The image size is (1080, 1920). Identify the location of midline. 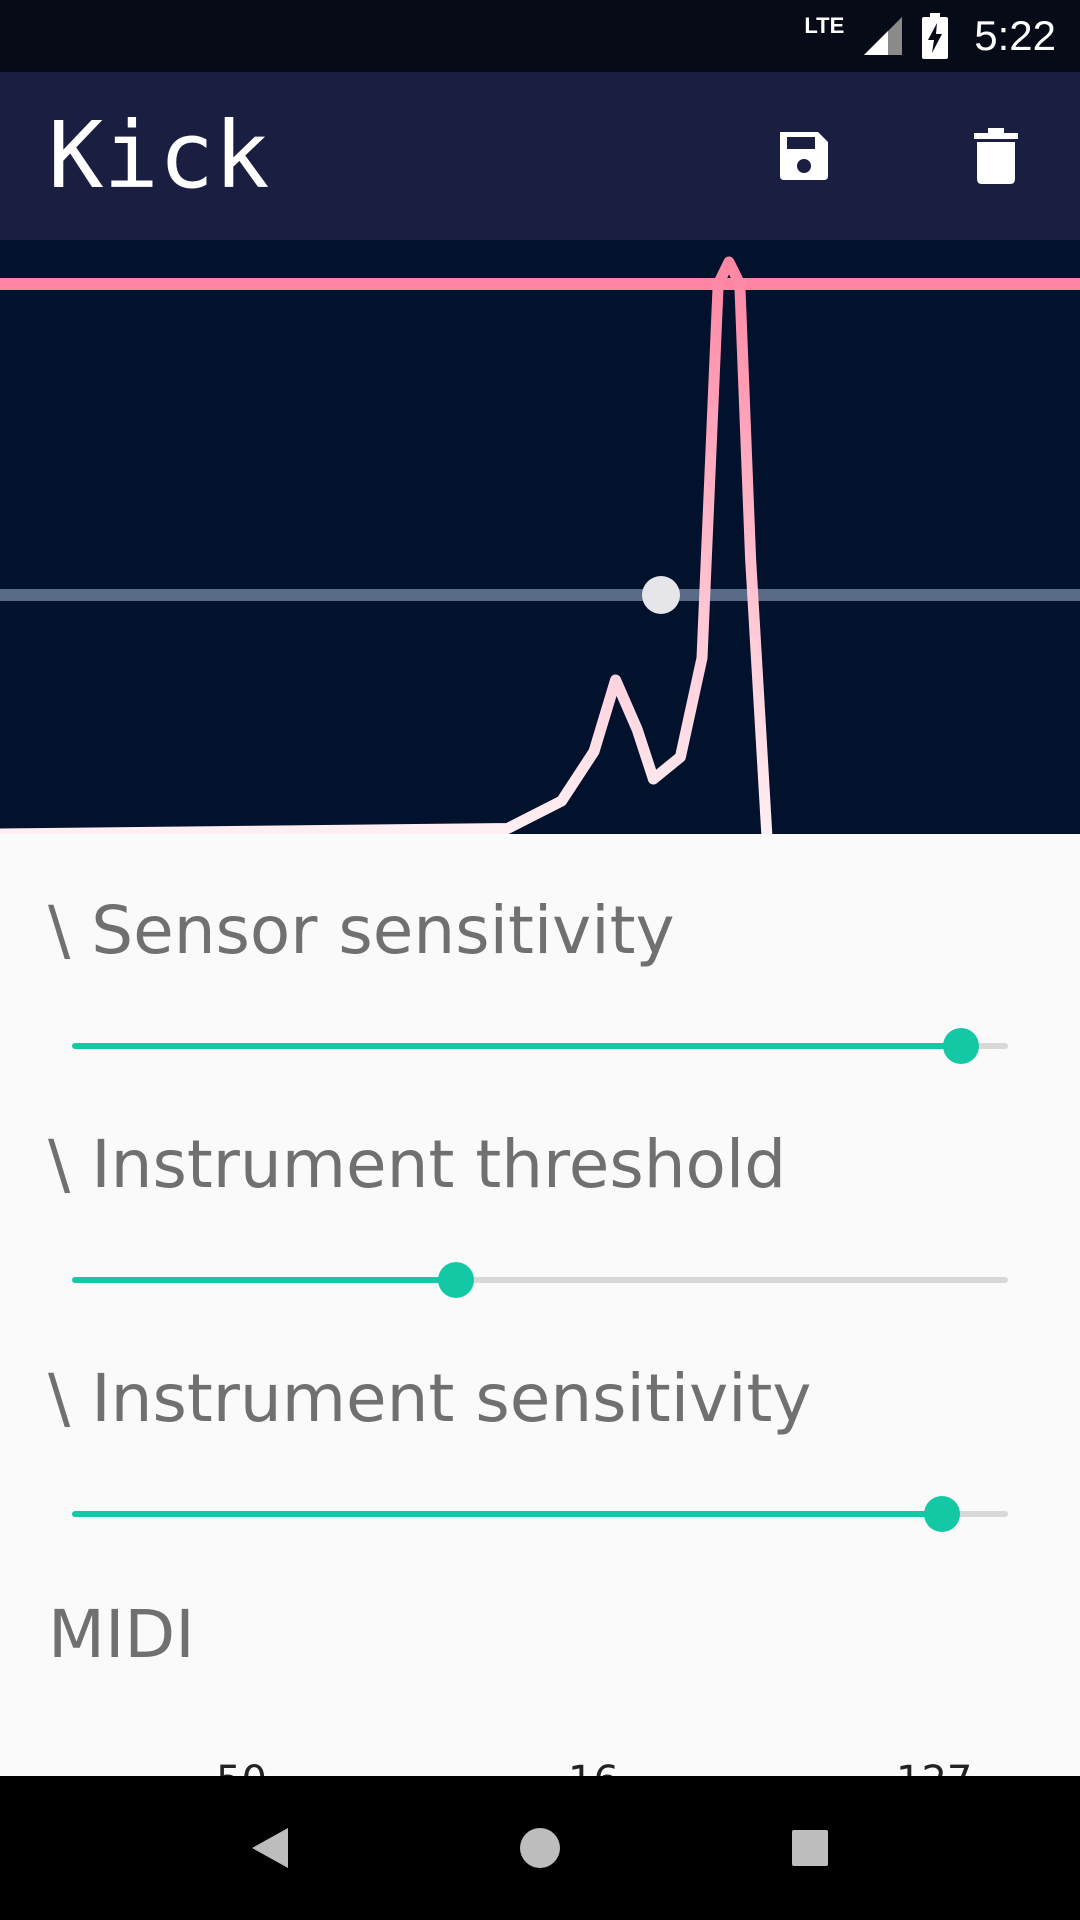
(540, 595).